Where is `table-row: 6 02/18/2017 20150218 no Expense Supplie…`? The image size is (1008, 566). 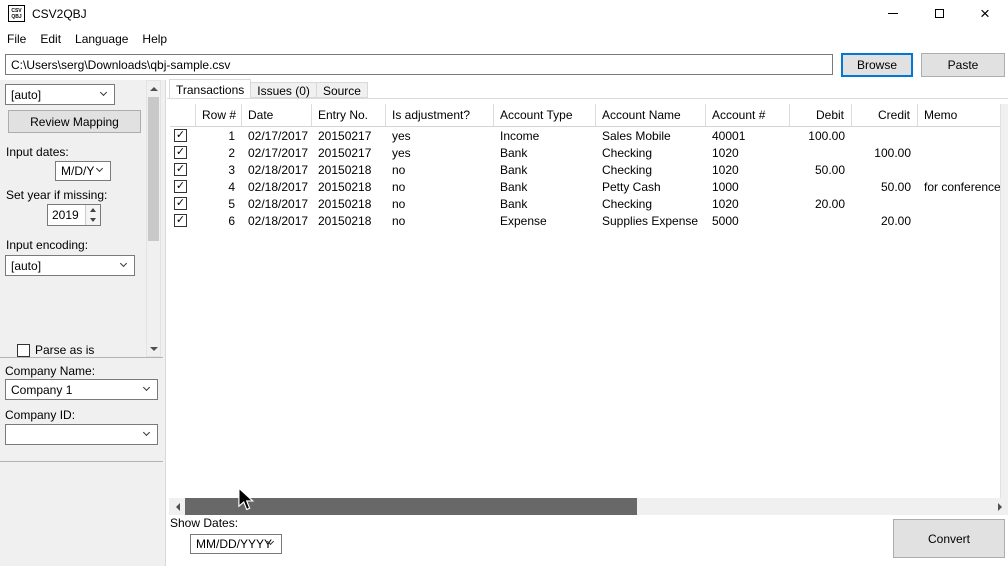
table-row: 6 02/18/2017 20150218 no Expense Supplie… is located at coordinates (585, 220).